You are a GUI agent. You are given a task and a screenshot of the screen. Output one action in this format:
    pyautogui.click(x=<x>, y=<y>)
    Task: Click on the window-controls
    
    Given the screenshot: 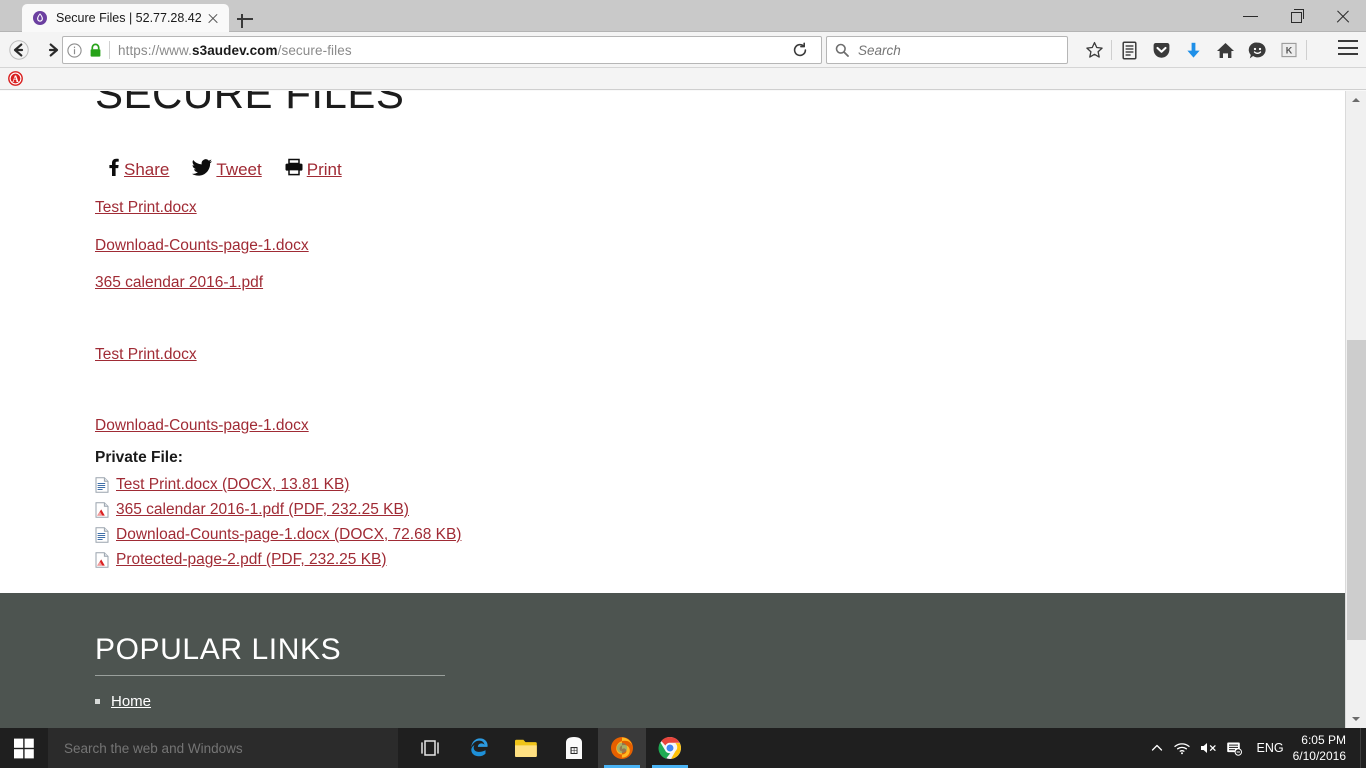 What is the action you would take?
    pyautogui.click(x=1297, y=16)
    